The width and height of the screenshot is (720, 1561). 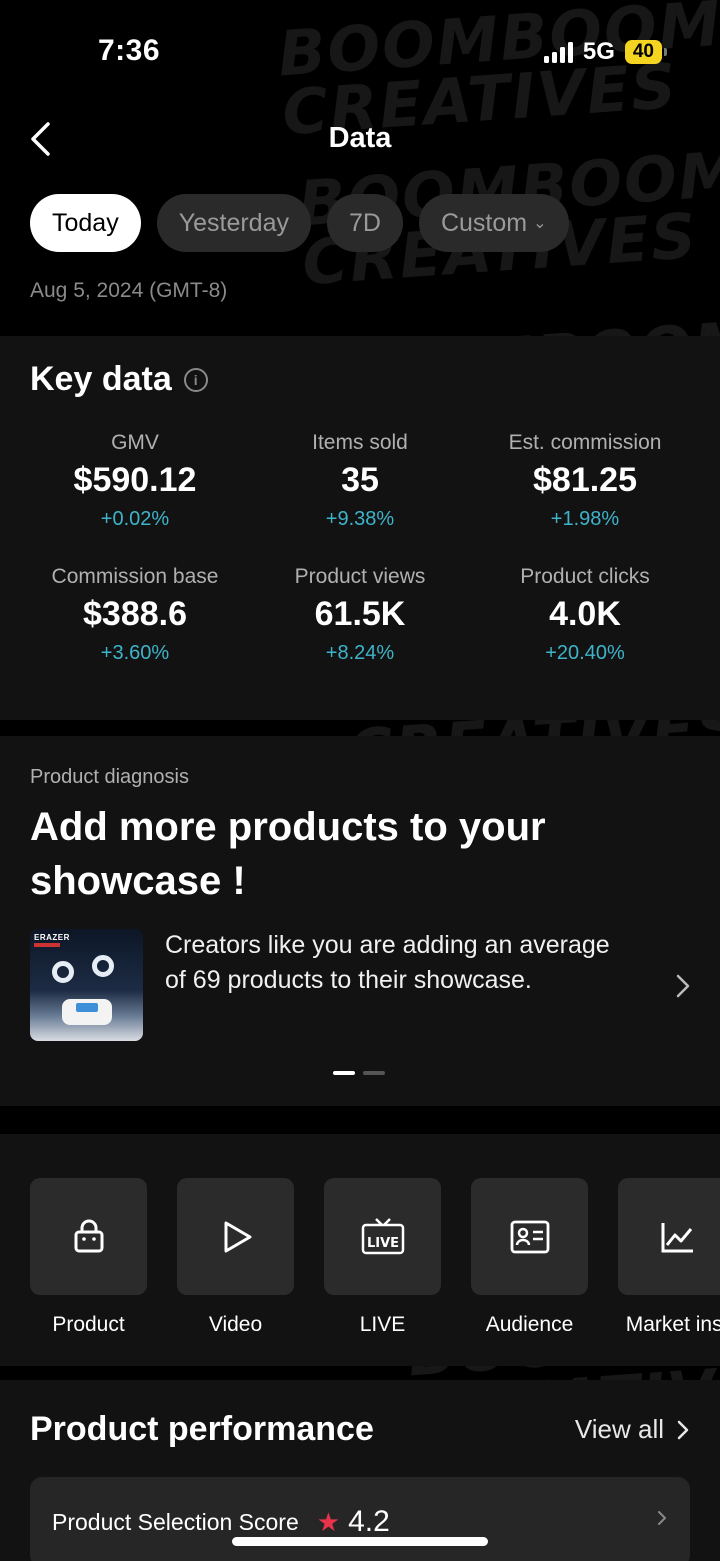 I want to click on metric-commission-base: Commission base $388.6 +3.60%, so click(x=135, y=615).